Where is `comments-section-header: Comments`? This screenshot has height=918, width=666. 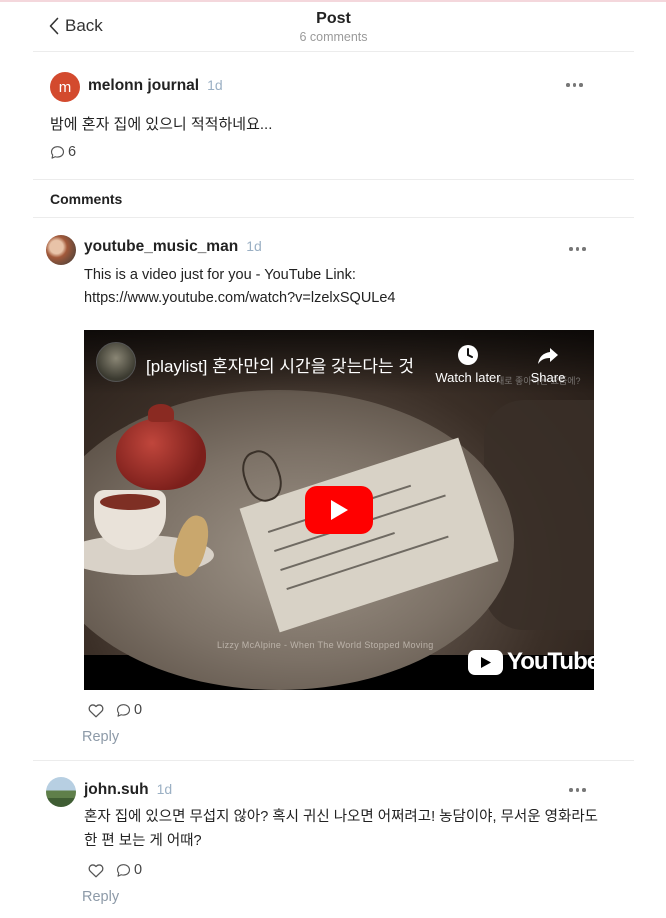
comments-section-header: Comments is located at coordinates (333, 199).